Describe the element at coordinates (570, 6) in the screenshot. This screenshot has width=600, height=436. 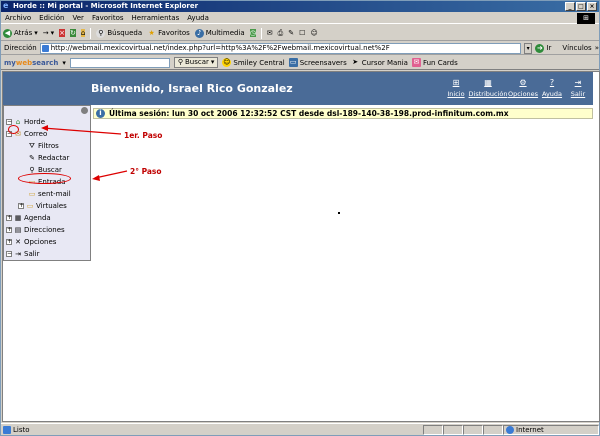
I see `minimize-button: _` at that location.